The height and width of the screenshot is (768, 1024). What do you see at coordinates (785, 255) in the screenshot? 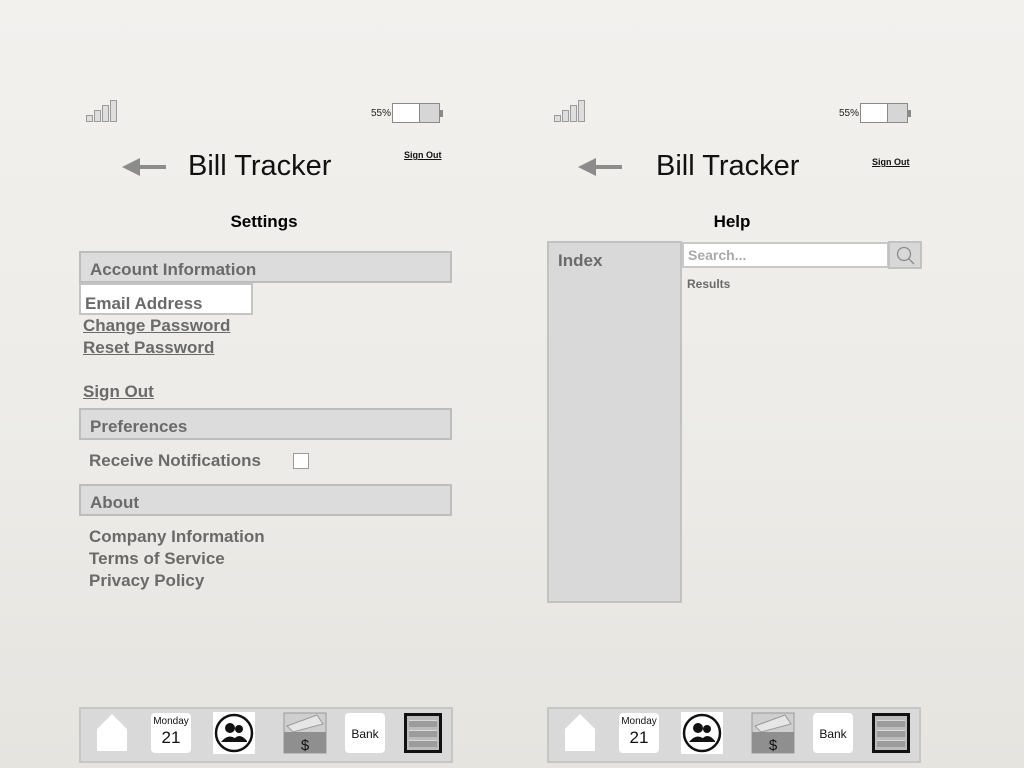
I see `search-input` at bounding box center [785, 255].